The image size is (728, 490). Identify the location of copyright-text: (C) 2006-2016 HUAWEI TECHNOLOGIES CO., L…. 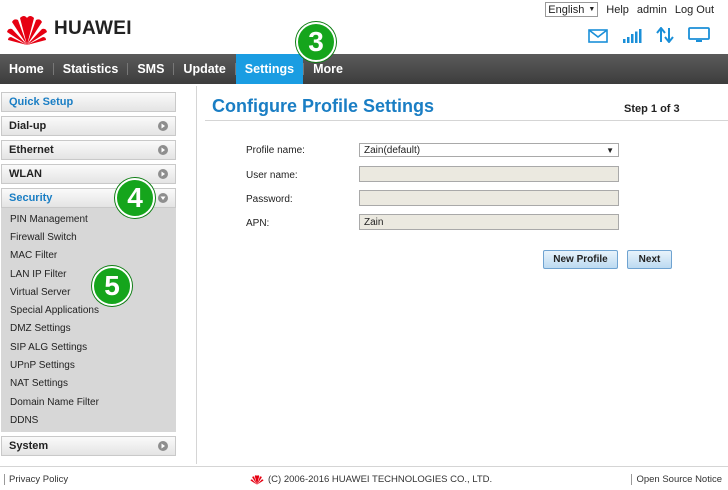
(380, 479).